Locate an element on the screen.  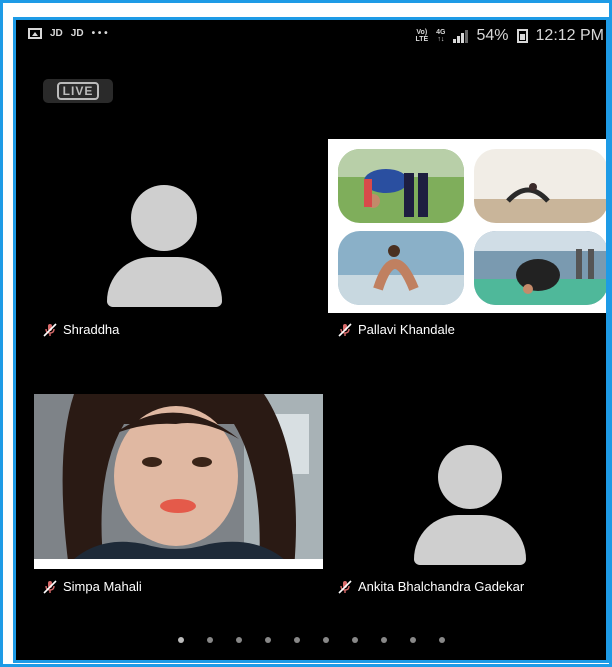
live-badge: LIVE is located at coordinates (78, 91).